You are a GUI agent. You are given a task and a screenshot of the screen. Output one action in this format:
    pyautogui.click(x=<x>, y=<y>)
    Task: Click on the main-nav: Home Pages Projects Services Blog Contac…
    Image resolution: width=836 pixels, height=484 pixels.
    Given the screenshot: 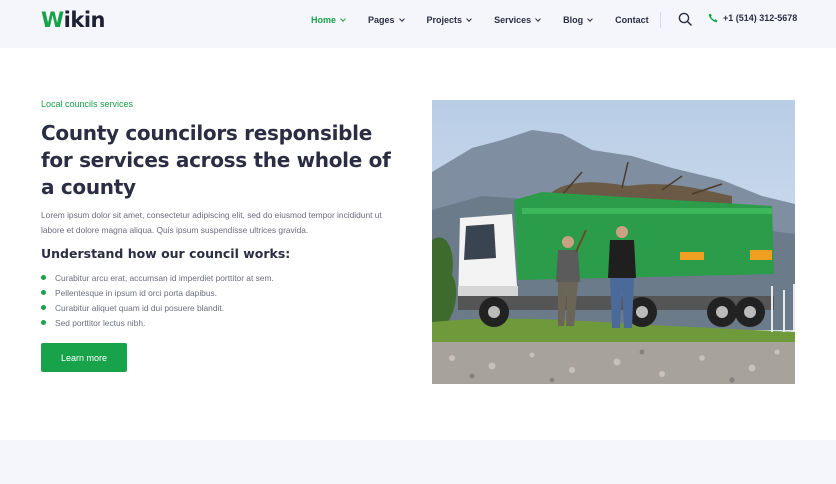 What is the action you would take?
    pyautogui.click(x=491, y=20)
    